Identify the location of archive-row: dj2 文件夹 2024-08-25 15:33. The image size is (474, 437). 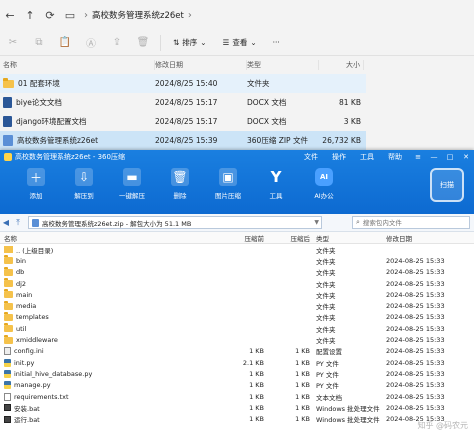
(237, 283).